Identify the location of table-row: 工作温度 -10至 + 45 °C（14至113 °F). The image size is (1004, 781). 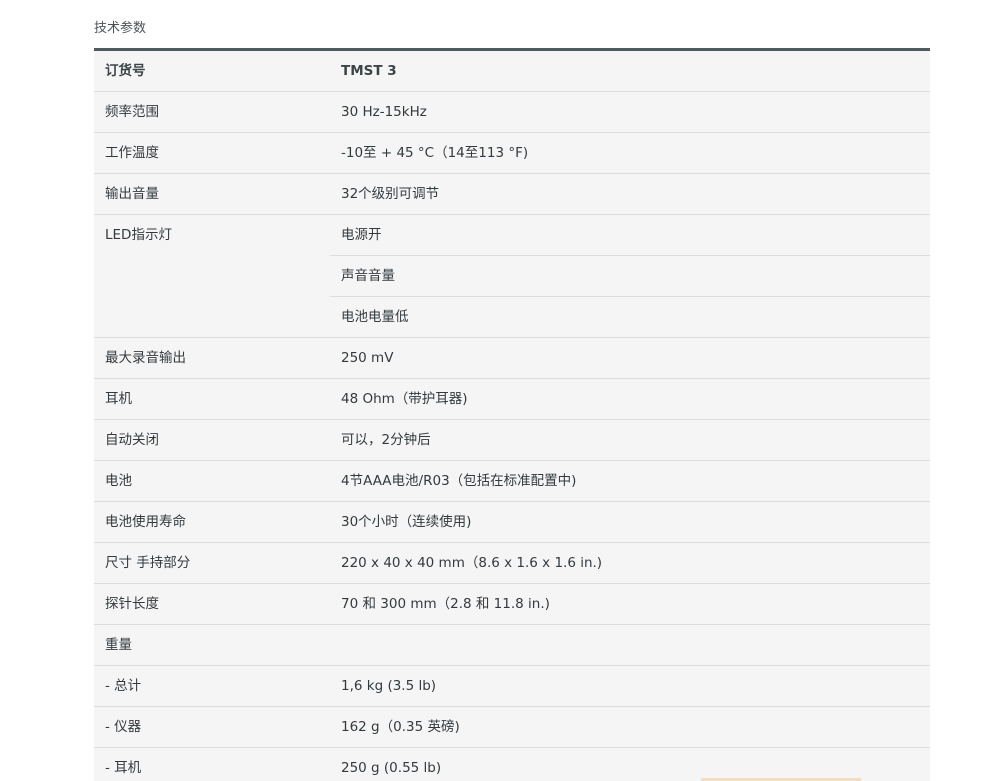
(512, 153).